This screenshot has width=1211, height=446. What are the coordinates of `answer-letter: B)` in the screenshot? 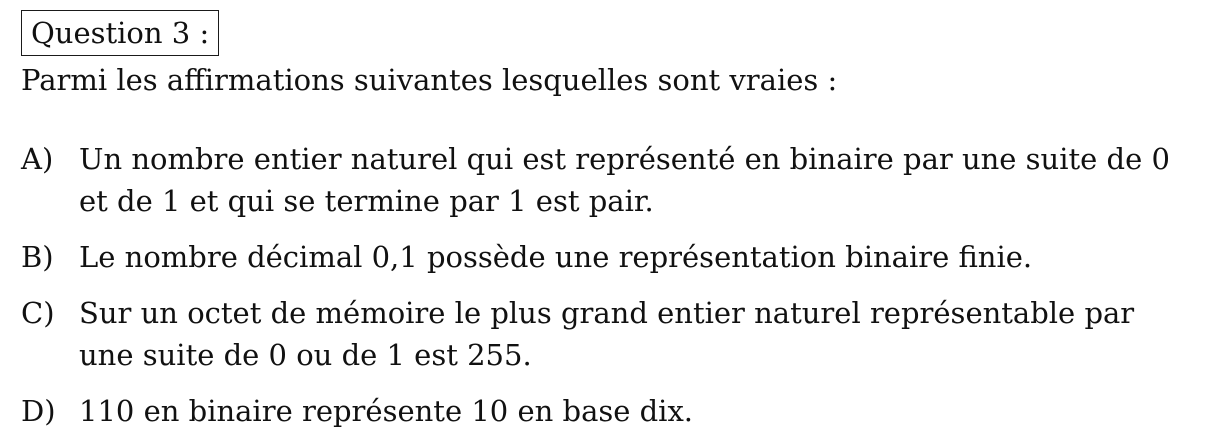 It's located at (37, 257).